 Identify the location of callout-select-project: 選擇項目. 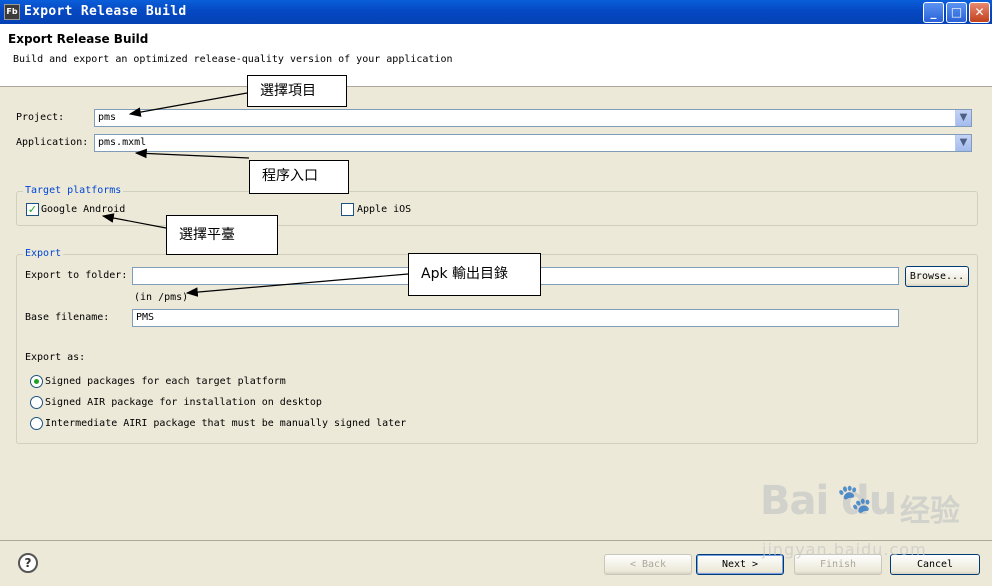
(297, 91).